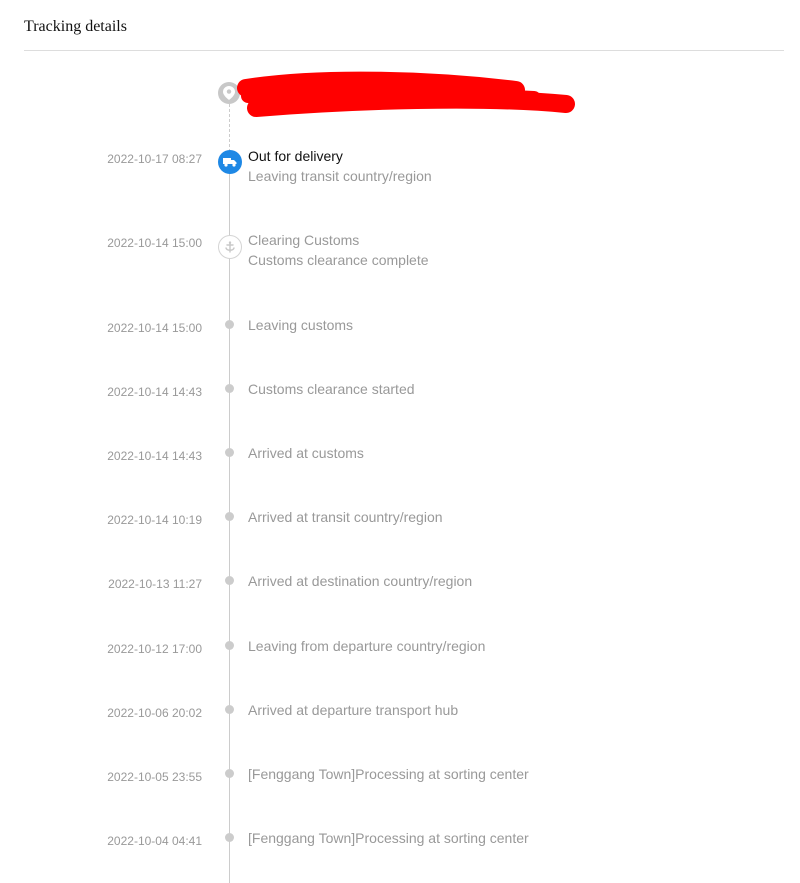  What do you see at coordinates (154, 520) in the screenshot?
I see `event-timestamp: 2022-10-14 10:19` at bounding box center [154, 520].